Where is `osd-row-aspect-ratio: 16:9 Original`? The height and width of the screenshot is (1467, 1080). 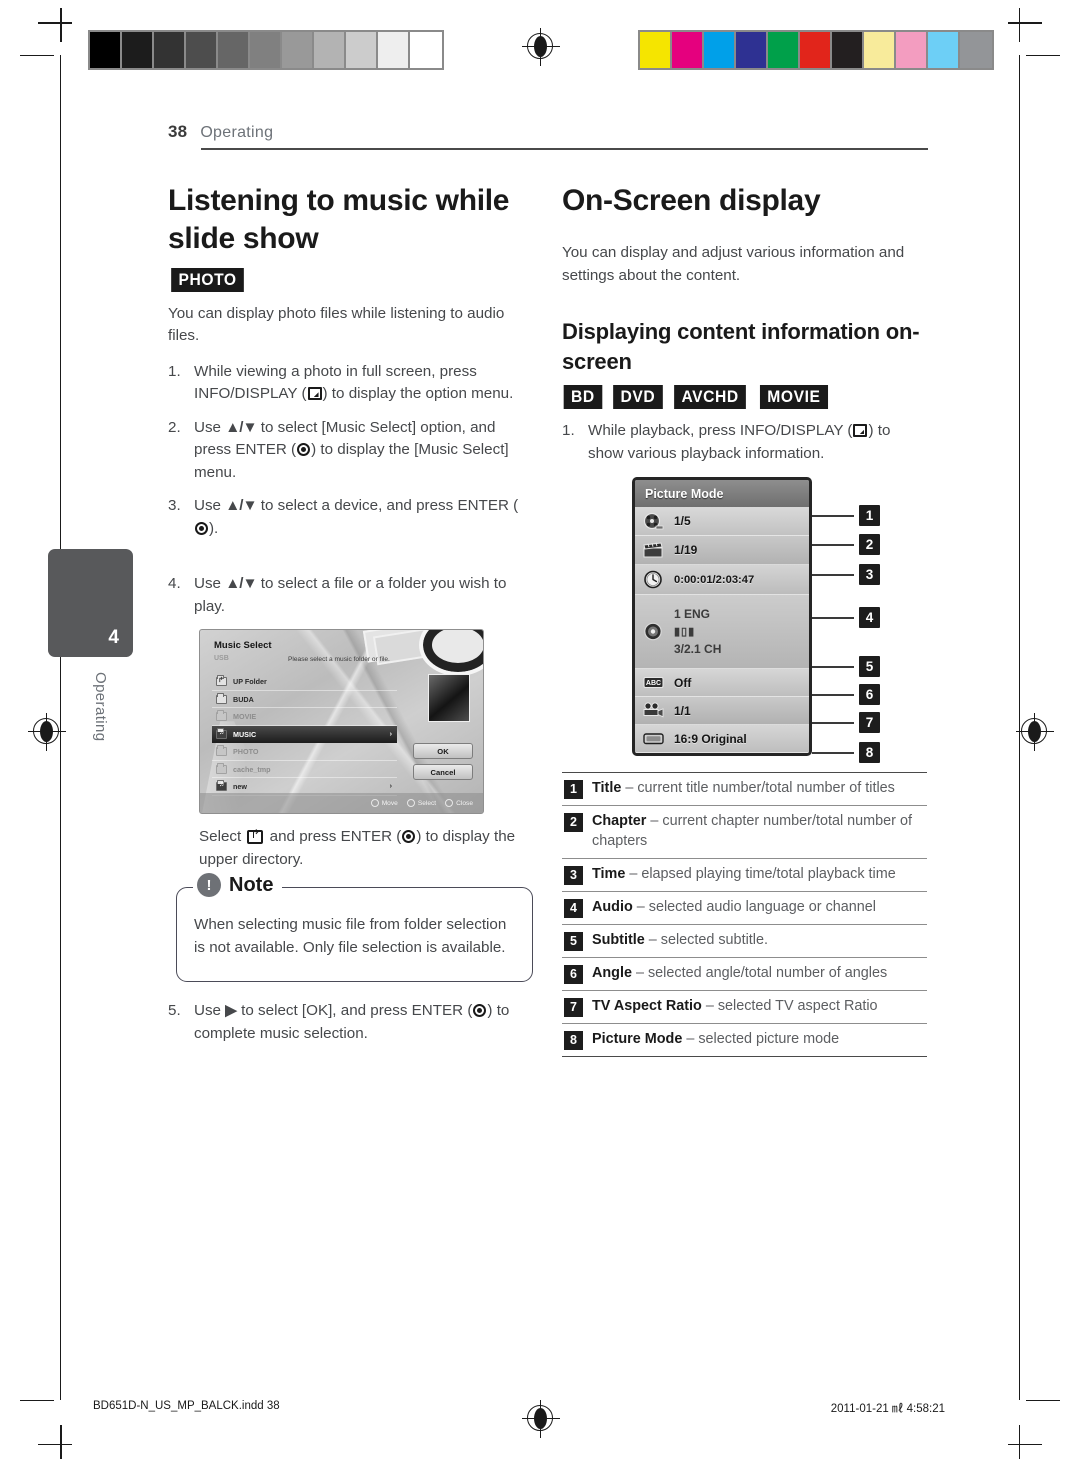
osd-row-aspect-ratio: 16:9 Original is located at coordinates (722, 739).